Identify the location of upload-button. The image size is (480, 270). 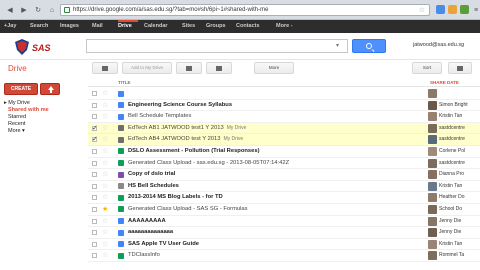
(50, 89).